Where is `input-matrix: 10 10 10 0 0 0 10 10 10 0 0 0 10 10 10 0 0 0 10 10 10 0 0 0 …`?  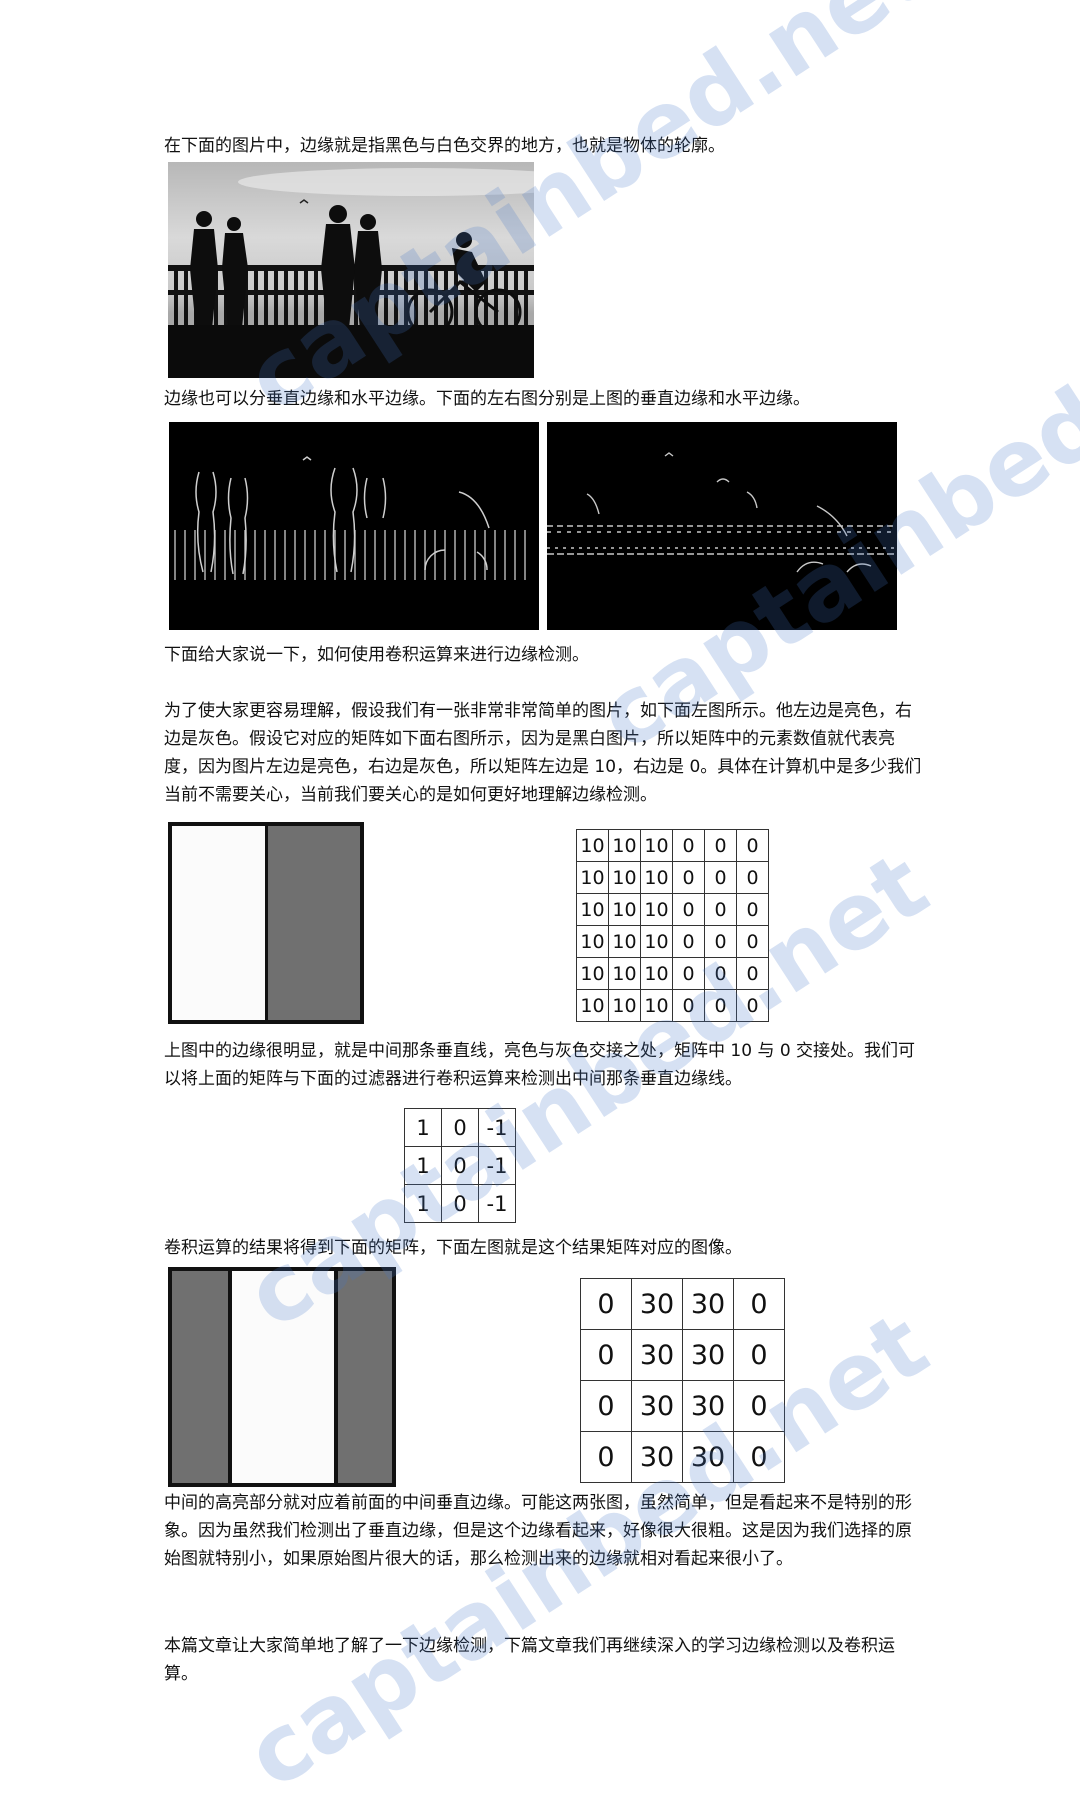
input-matrix: 10 10 10 0 0 0 10 10 10 0 0 0 10 10 10 0 0 0 10 10 10 0 0 0 … is located at coordinates (672, 925).